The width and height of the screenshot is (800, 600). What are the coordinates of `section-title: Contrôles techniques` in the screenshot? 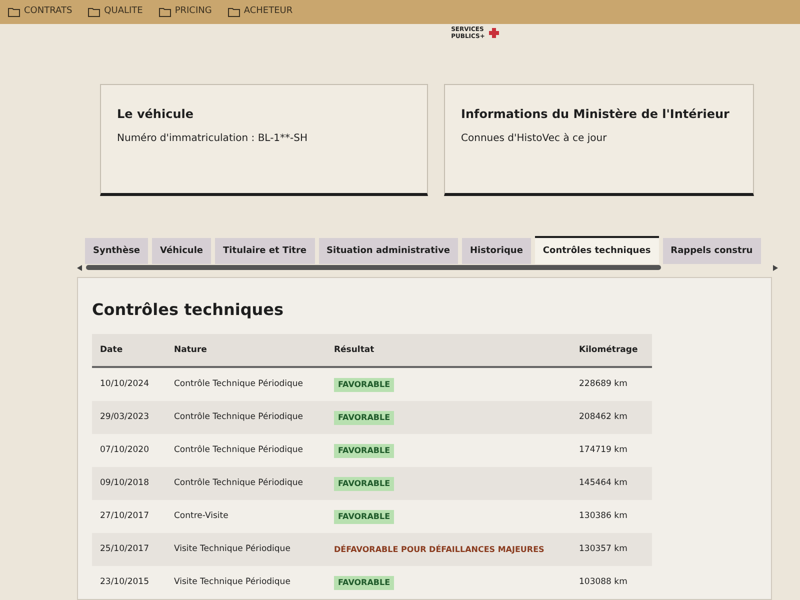 It's located at (188, 310).